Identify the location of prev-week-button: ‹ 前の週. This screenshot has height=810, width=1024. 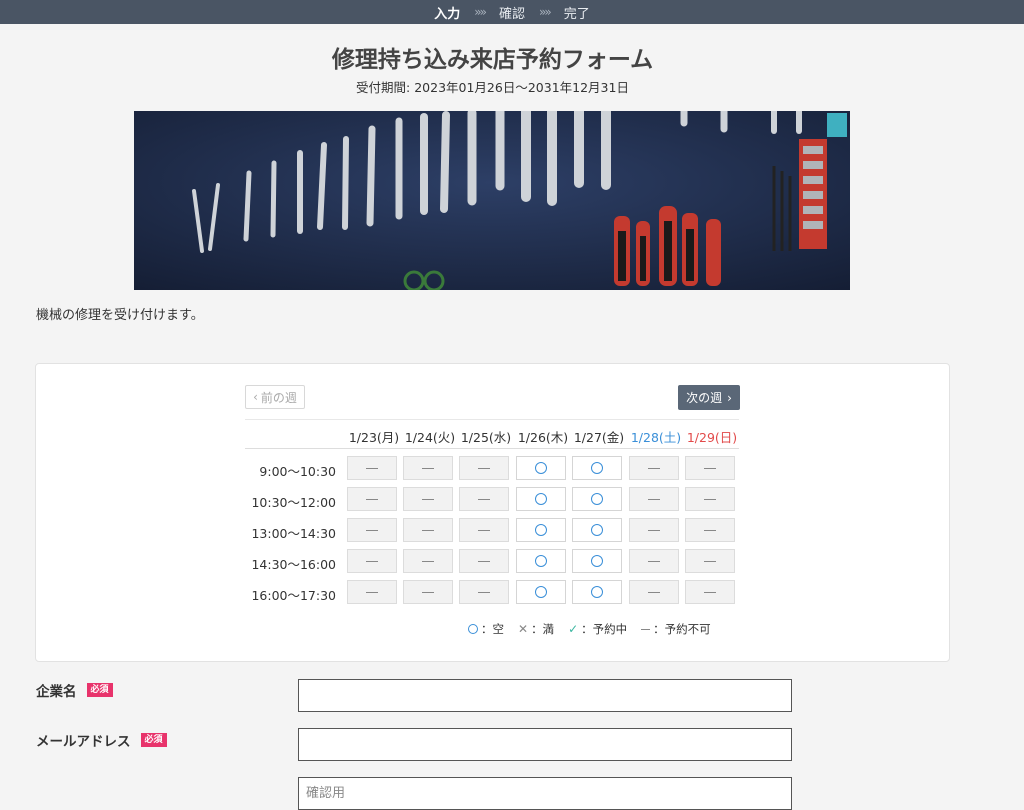
(275, 397).